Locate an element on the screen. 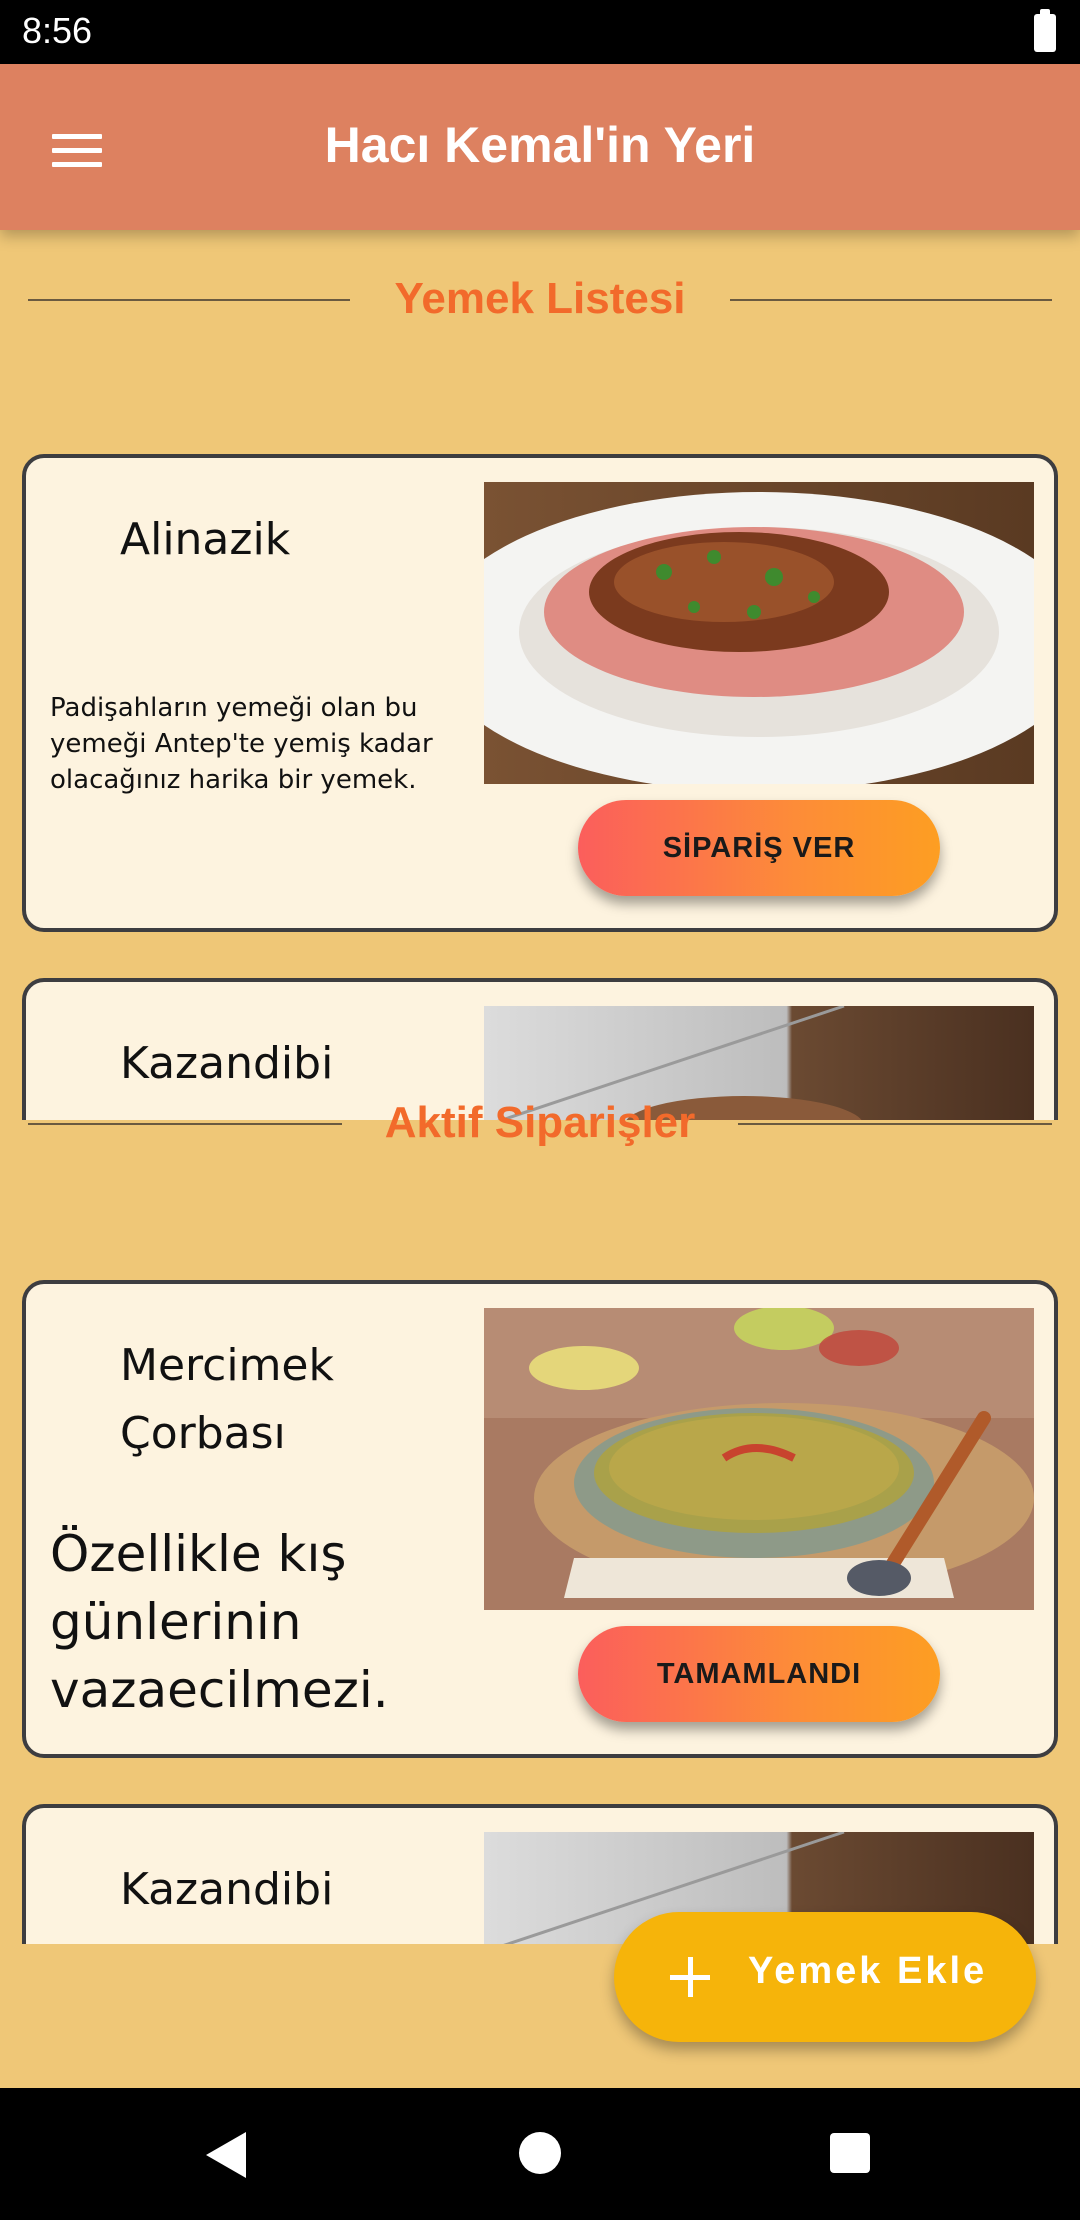 The height and width of the screenshot is (2220, 1080). food-name: Alinazik is located at coordinates (205, 539).